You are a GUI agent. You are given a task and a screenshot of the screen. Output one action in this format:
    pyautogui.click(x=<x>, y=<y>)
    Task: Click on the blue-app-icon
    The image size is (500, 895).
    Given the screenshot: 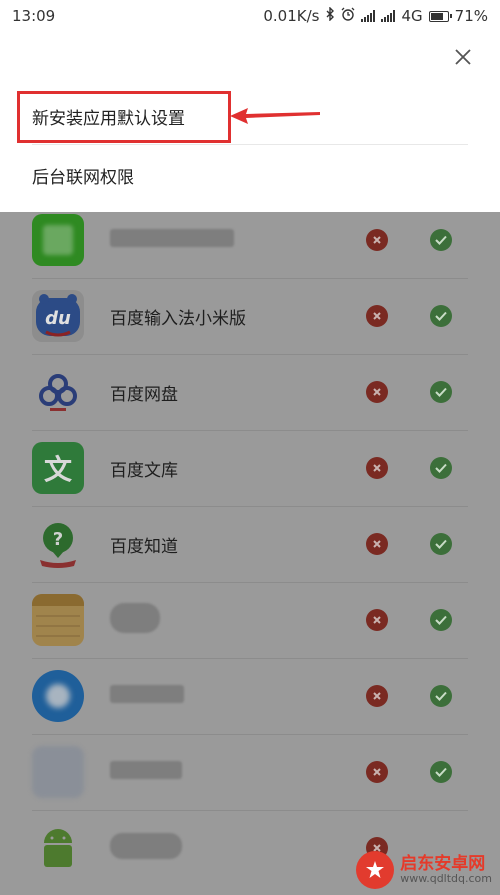 What is the action you would take?
    pyautogui.click(x=58, y=696)
    